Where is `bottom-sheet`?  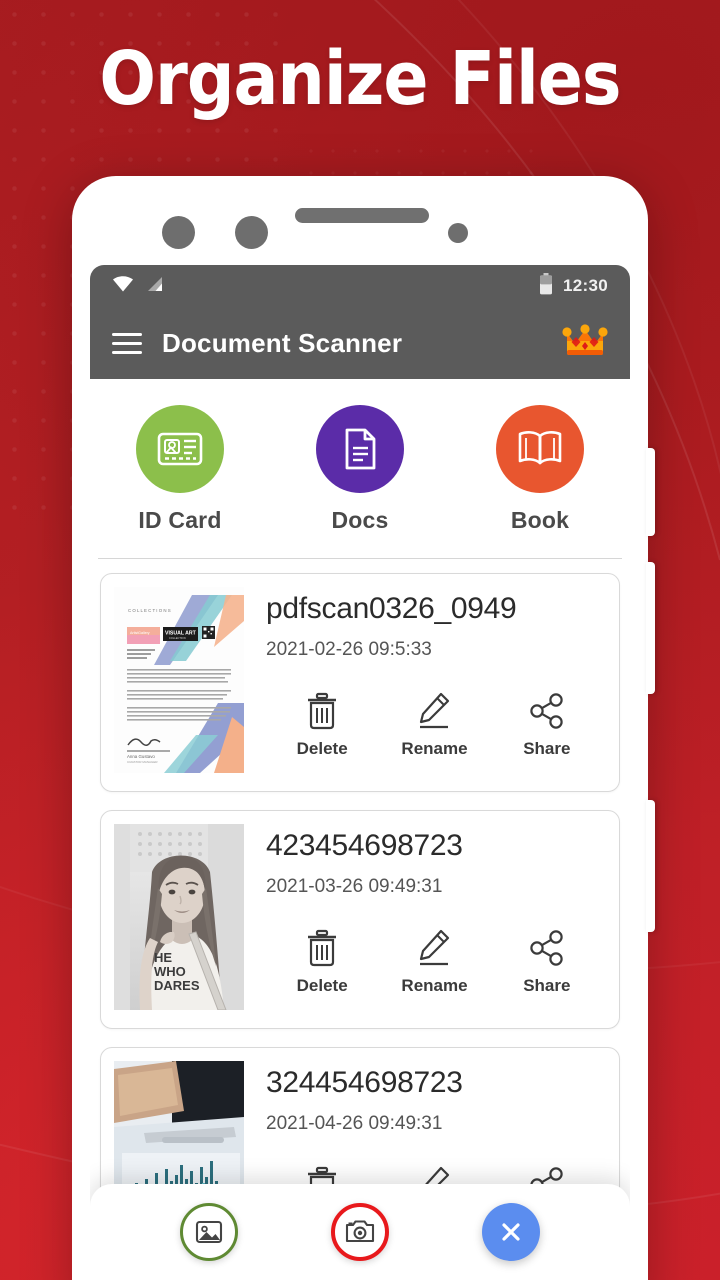
bottom-sheet is located at coordinates (360, 1232).